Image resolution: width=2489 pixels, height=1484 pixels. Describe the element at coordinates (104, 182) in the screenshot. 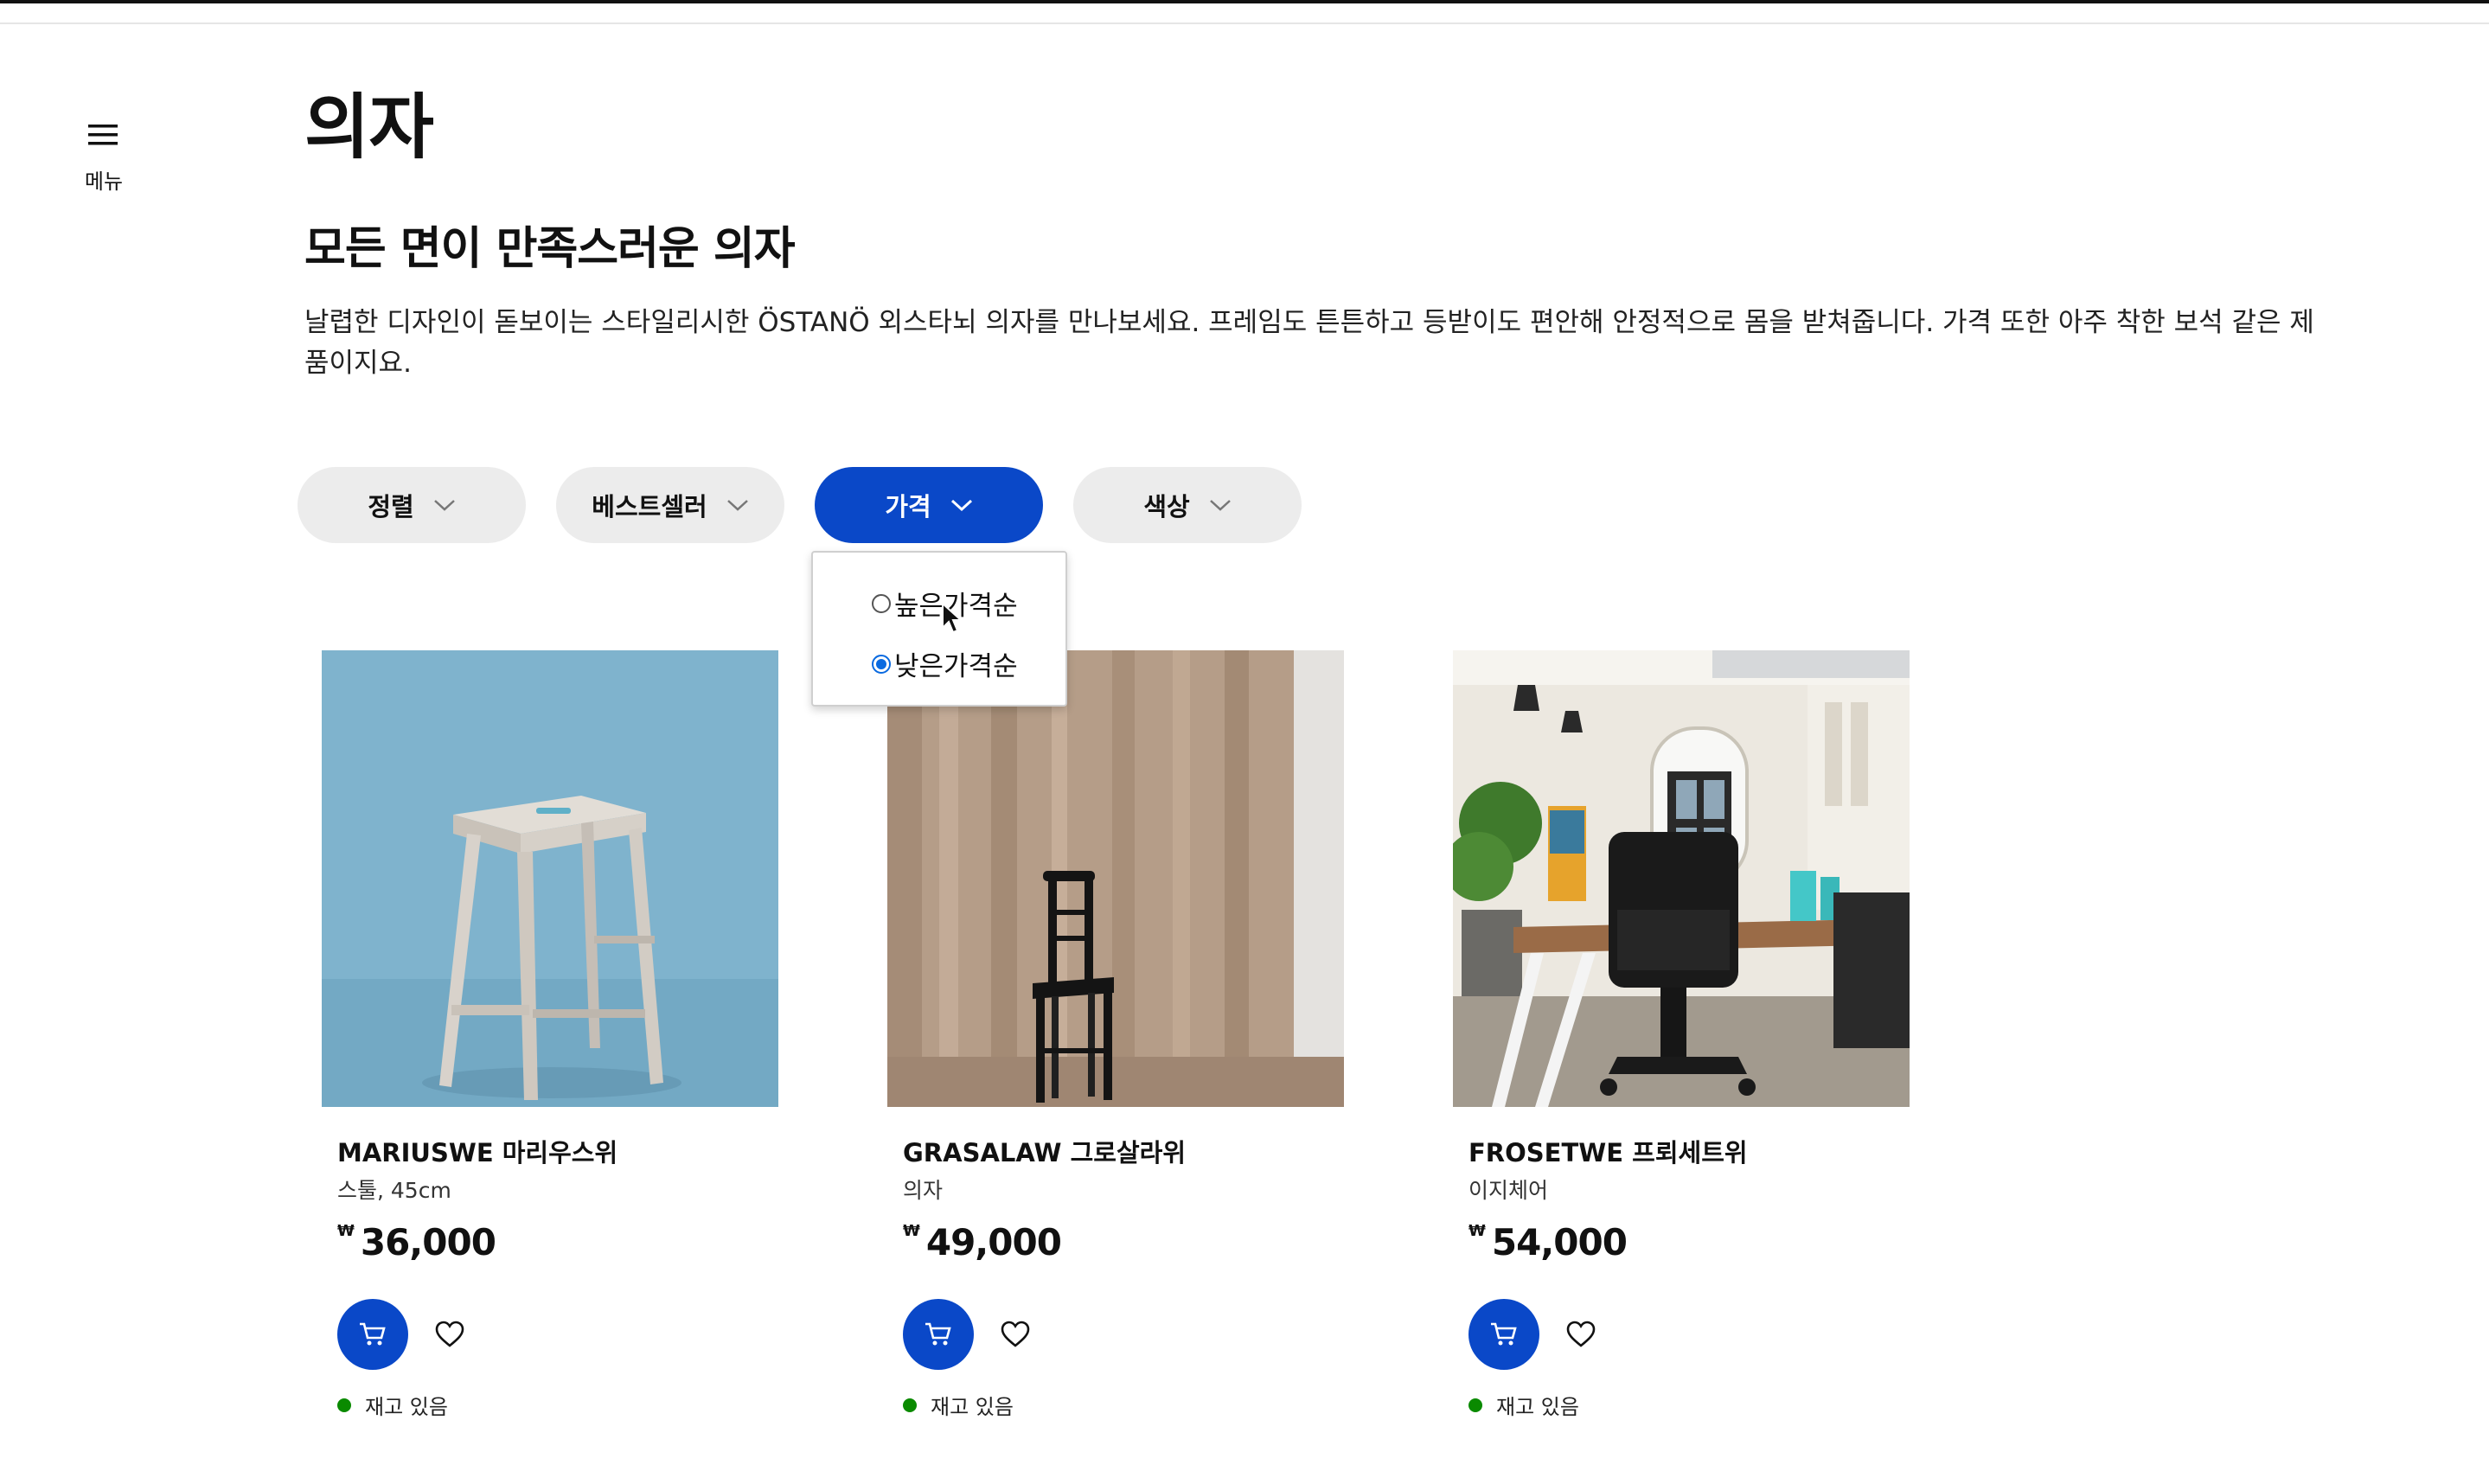

I see `menu-label: 메뉴` at that location.